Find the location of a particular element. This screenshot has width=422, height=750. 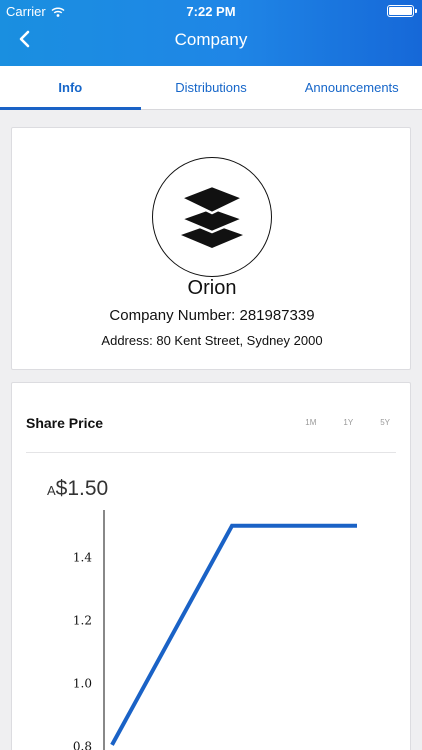

tab-info: Info is located at coordinates (70, 88).